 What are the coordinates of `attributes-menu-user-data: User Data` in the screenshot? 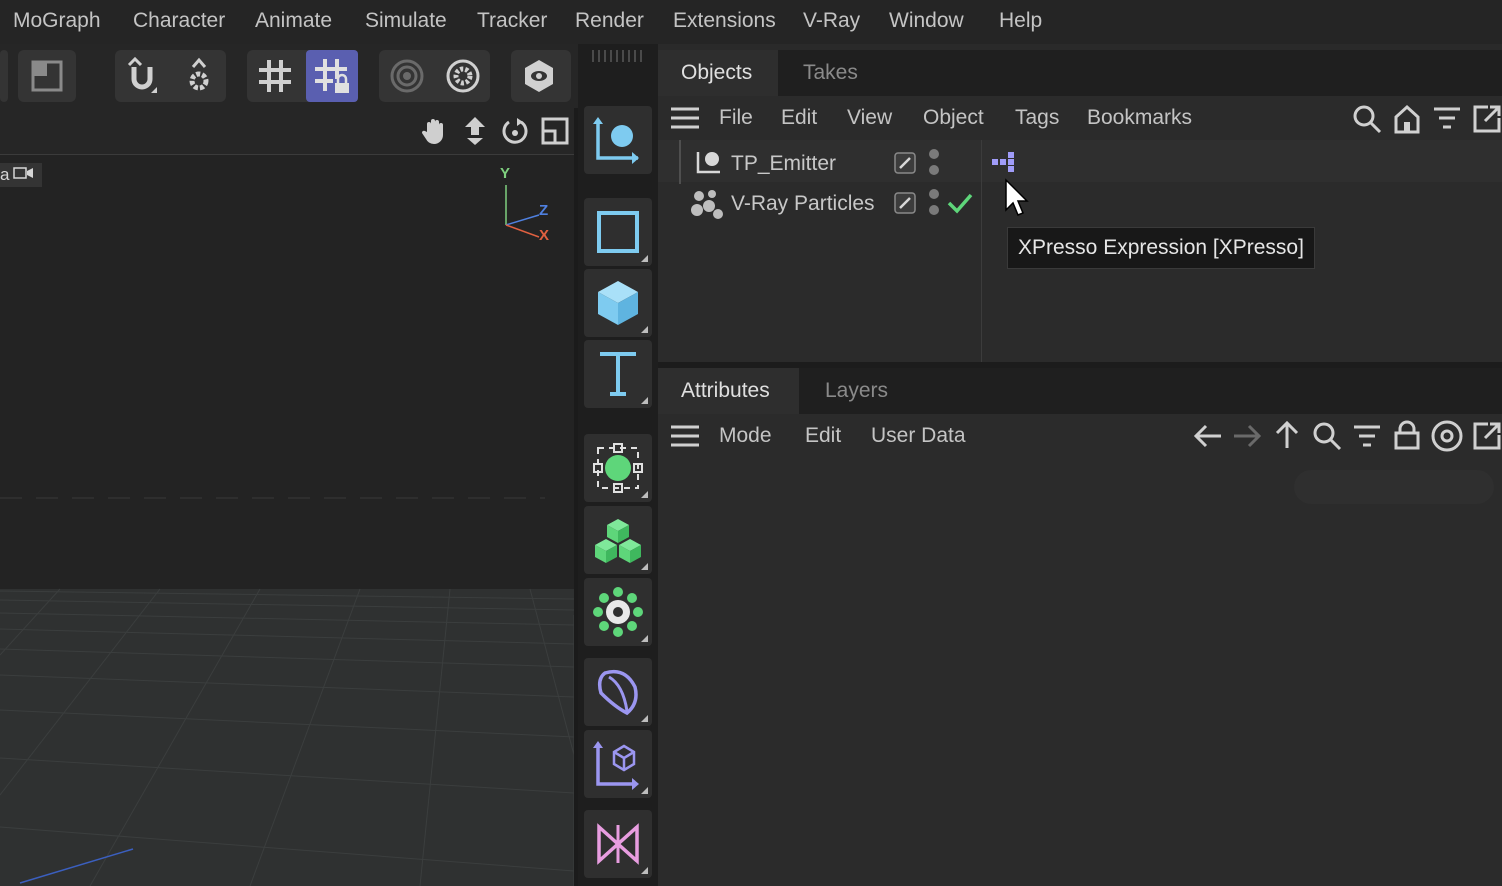 It's located at (918, 436).